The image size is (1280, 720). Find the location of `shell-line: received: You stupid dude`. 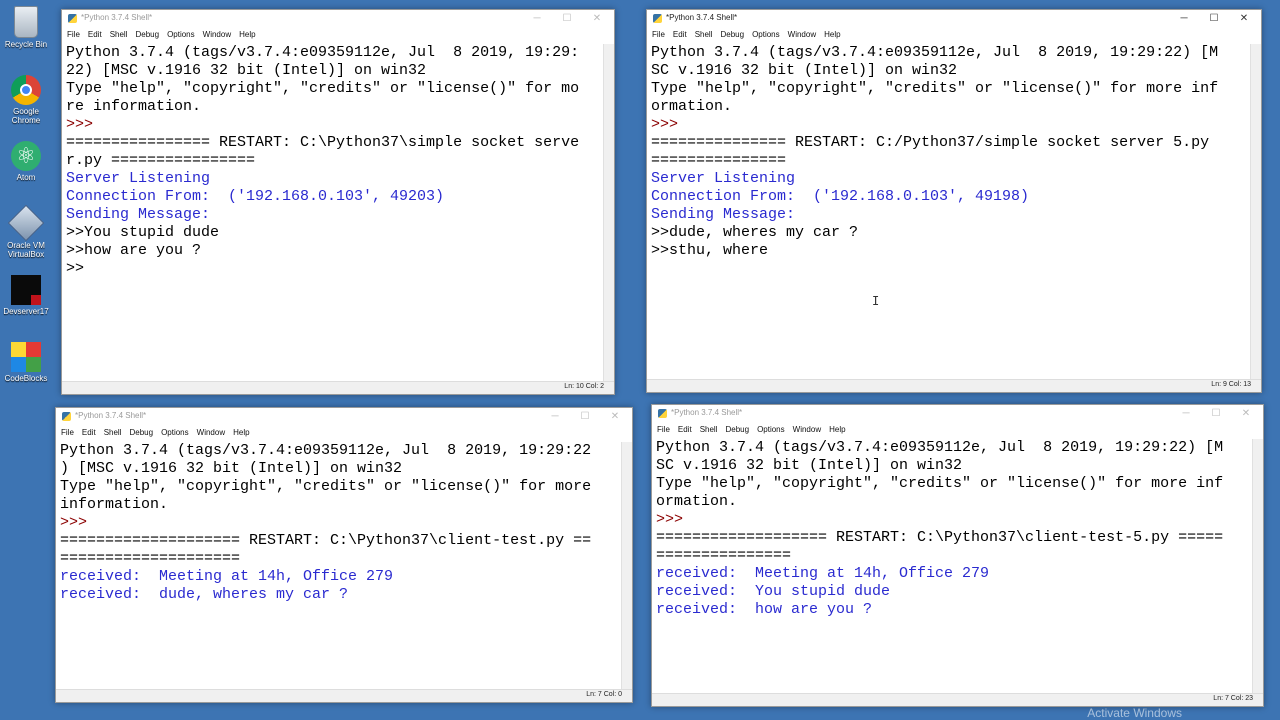

shell-line: received: You stupid dude is located at coordinates (773, 591).